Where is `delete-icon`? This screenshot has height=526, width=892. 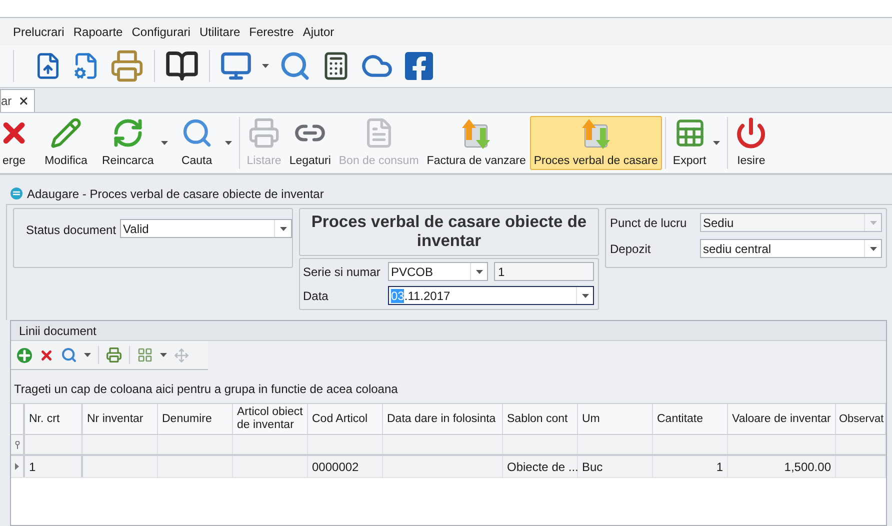
delete-icon is located at coordinates (46, 355).